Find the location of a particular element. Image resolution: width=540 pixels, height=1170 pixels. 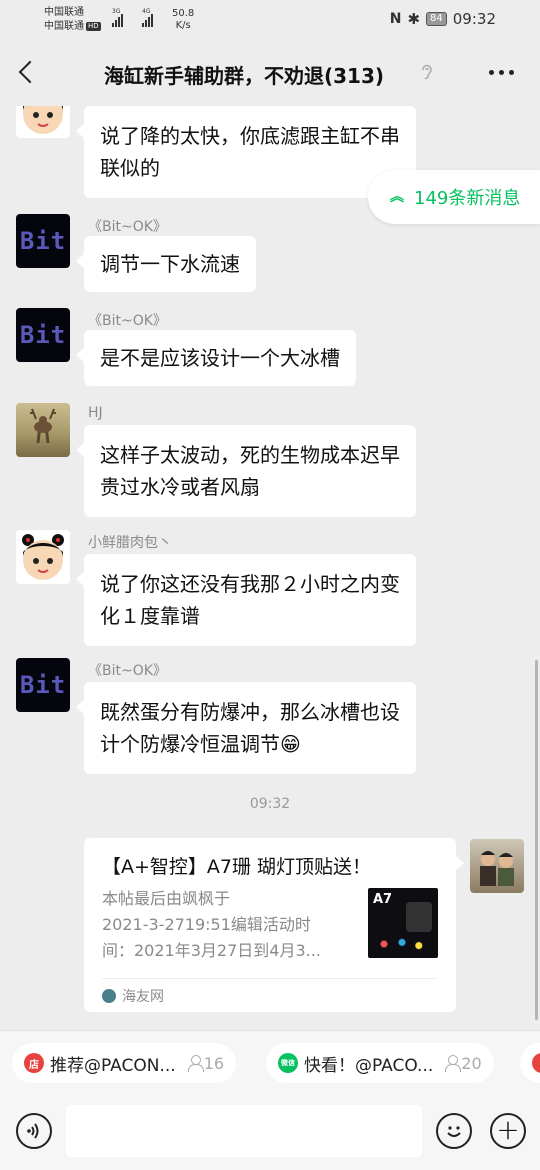

message-bubble: 是不是应该设计一个大冰槽 is located at coordinates (216, 358).